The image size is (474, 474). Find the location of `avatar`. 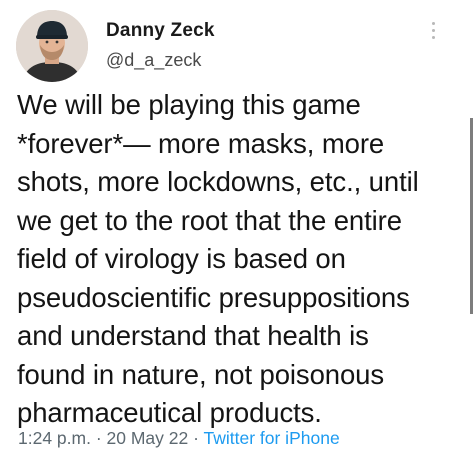

avatar is located at coordinates (52, 46).